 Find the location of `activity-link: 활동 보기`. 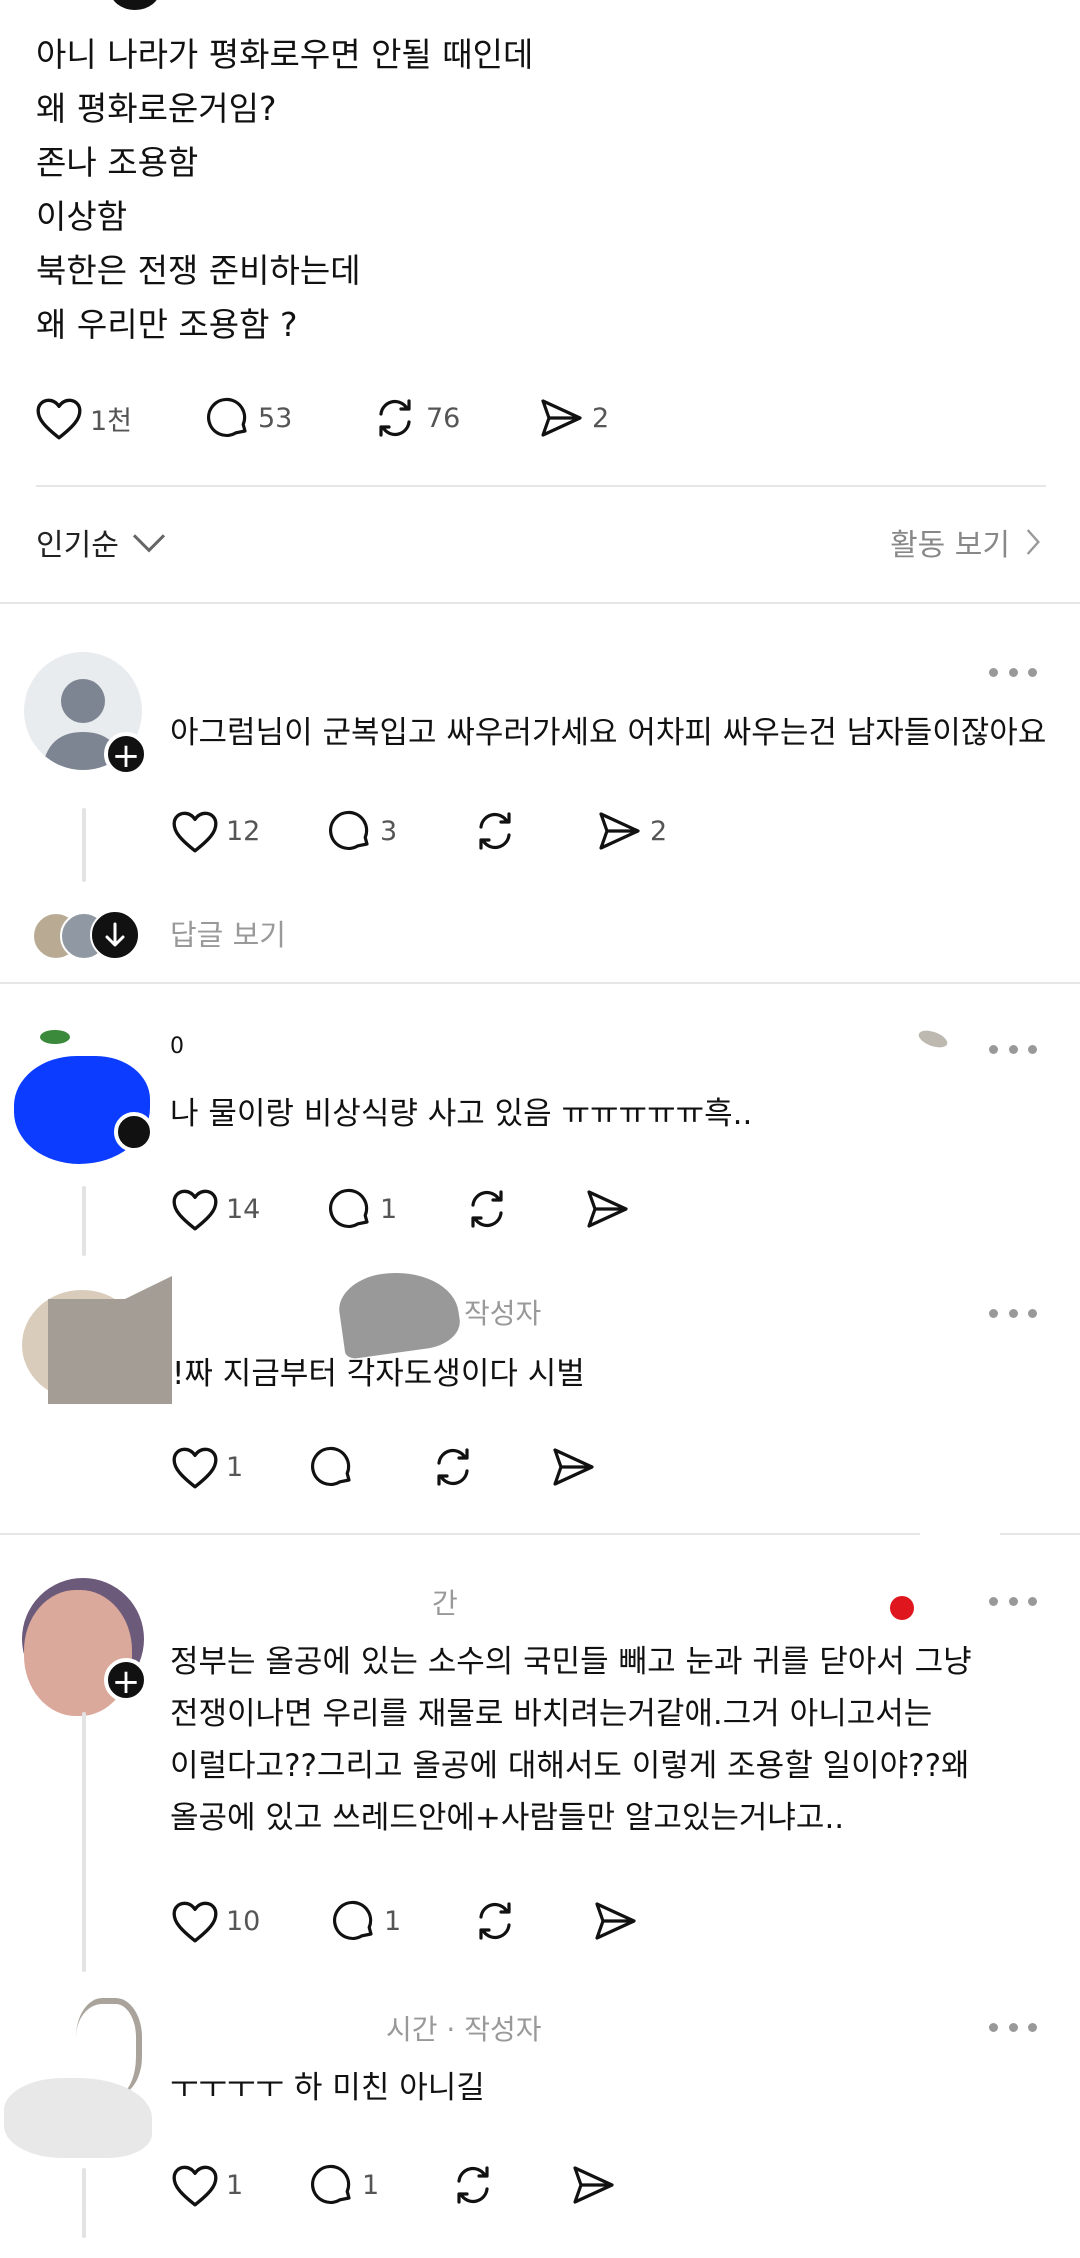

activity-link: 활동 보기 is located at coordinates (968, 542).